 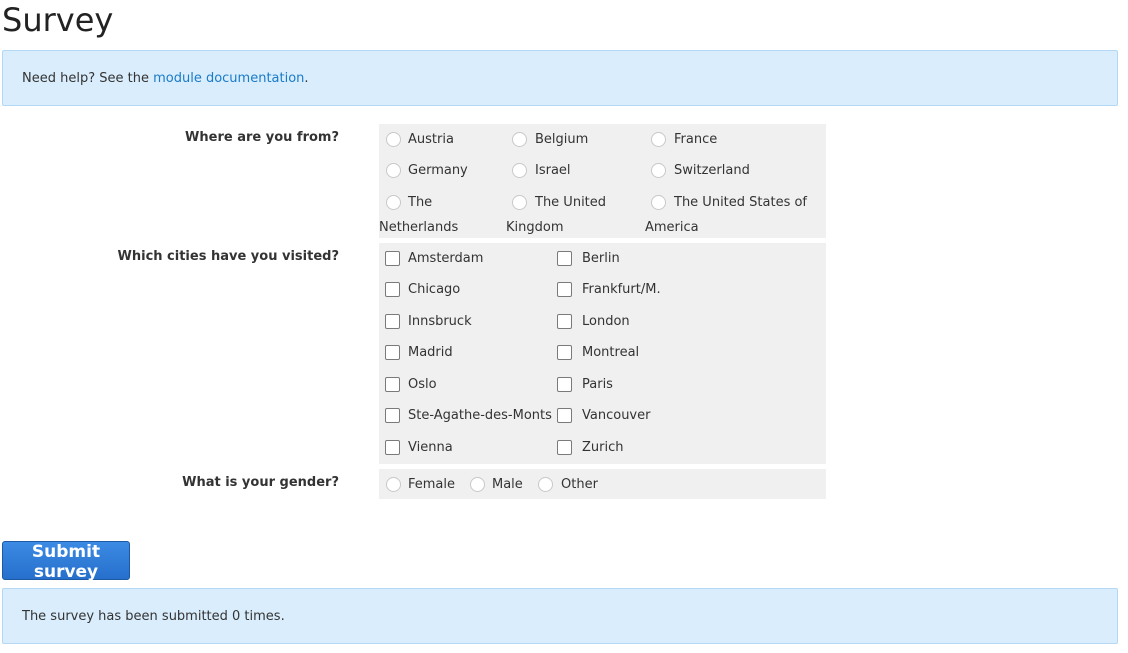 What do you see at coordinates (712, 170) in the screenshot?
I see `option-label-switzerland: Switzerland` at bounding box center [712, 170].